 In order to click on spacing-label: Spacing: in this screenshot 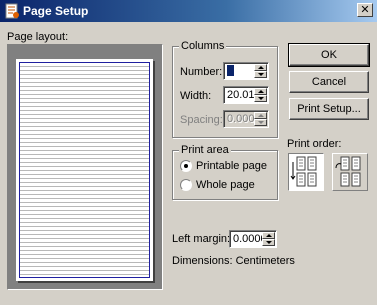, I will do `click(201, 120)`.